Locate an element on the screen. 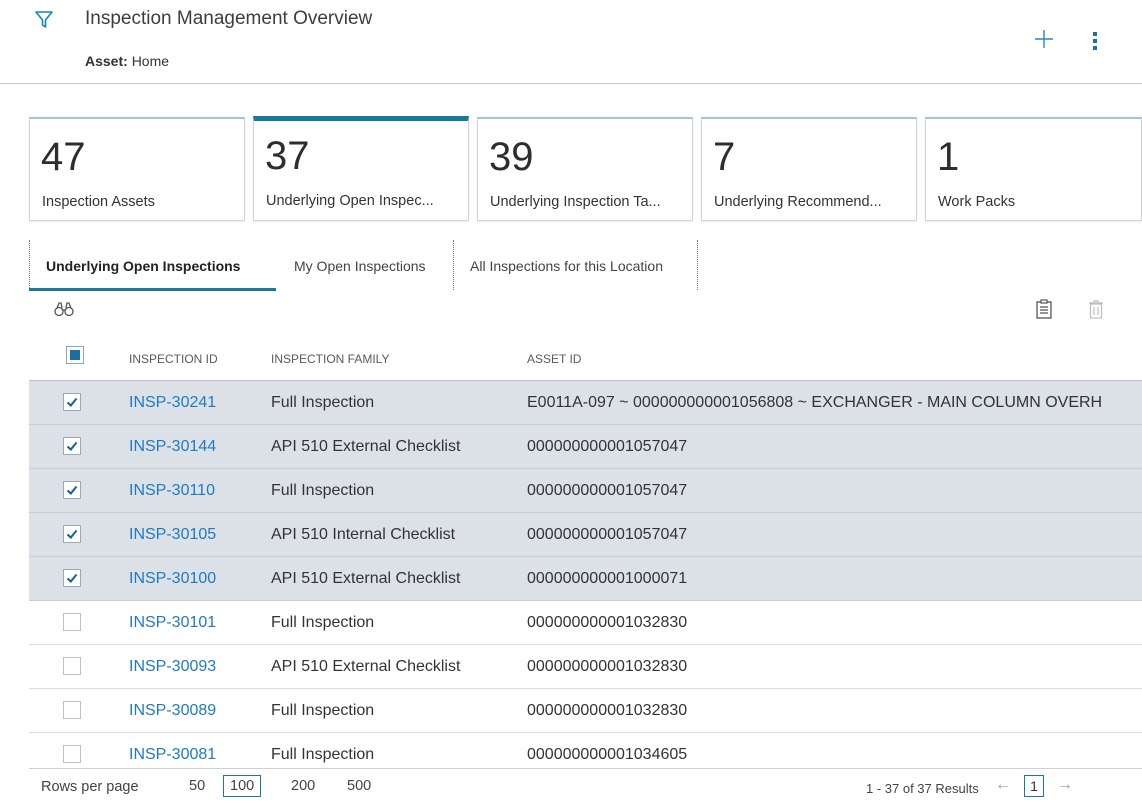  card-inspection-assets: 47 Inspection Assets is located at coordinates (137, 169).